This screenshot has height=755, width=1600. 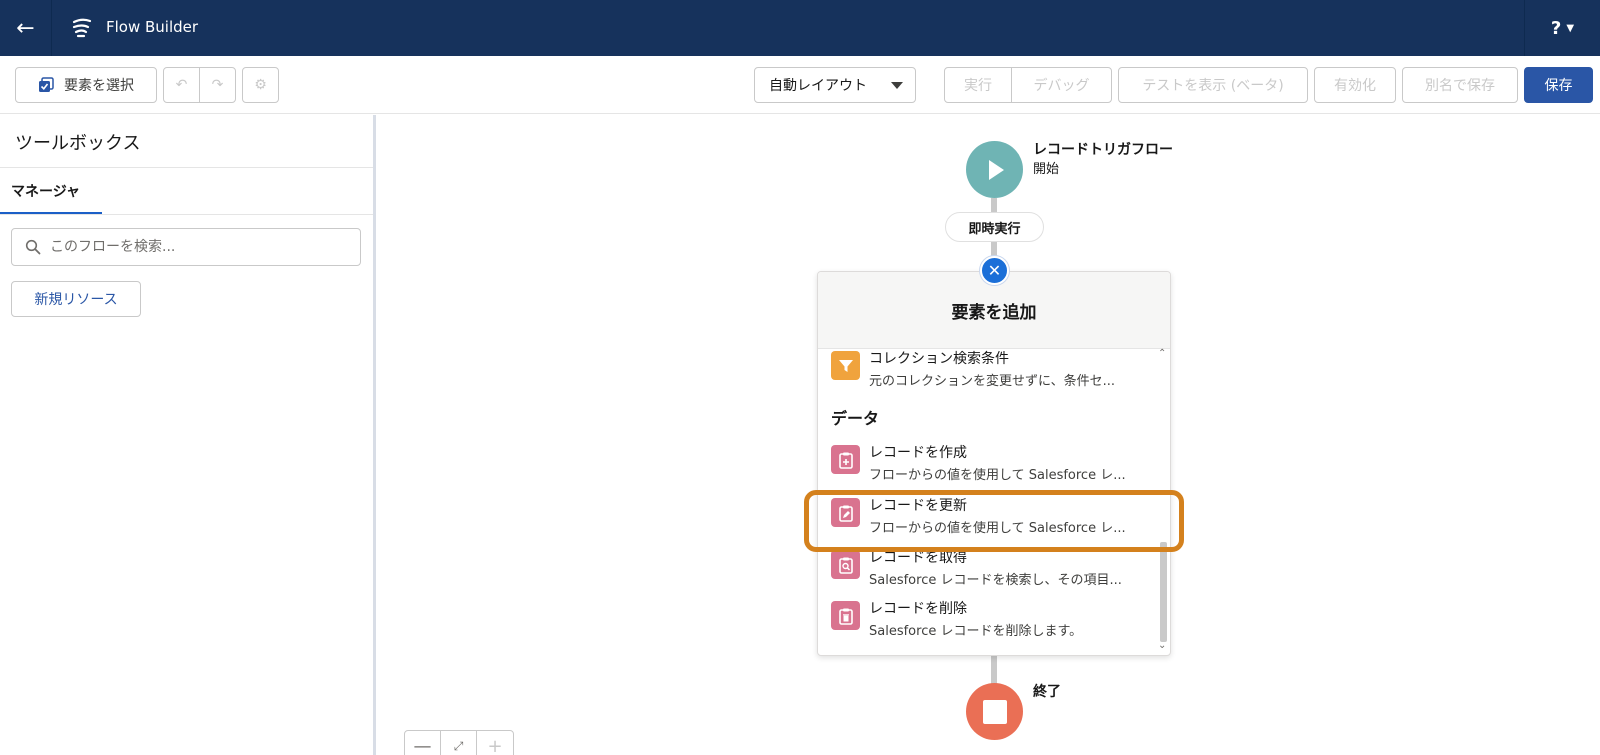 I want to click on help-menu-button: ? ▼, so click(x=1562, y=28).